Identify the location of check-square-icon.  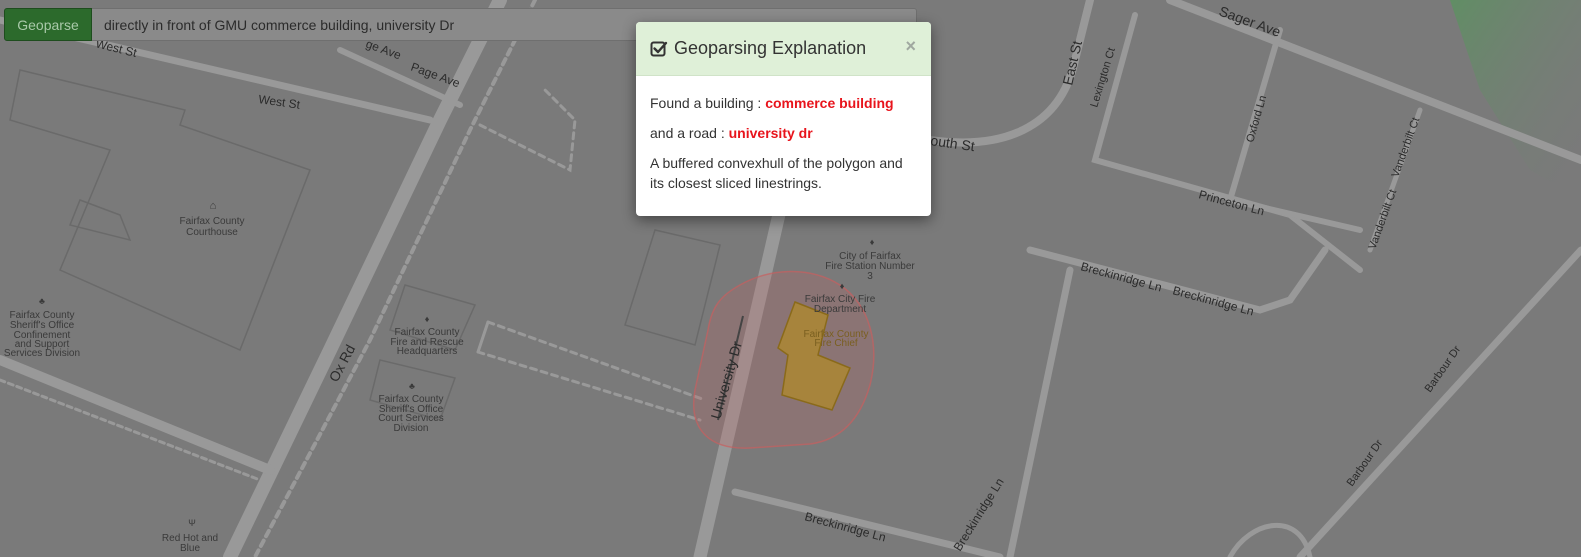
(659, 49).